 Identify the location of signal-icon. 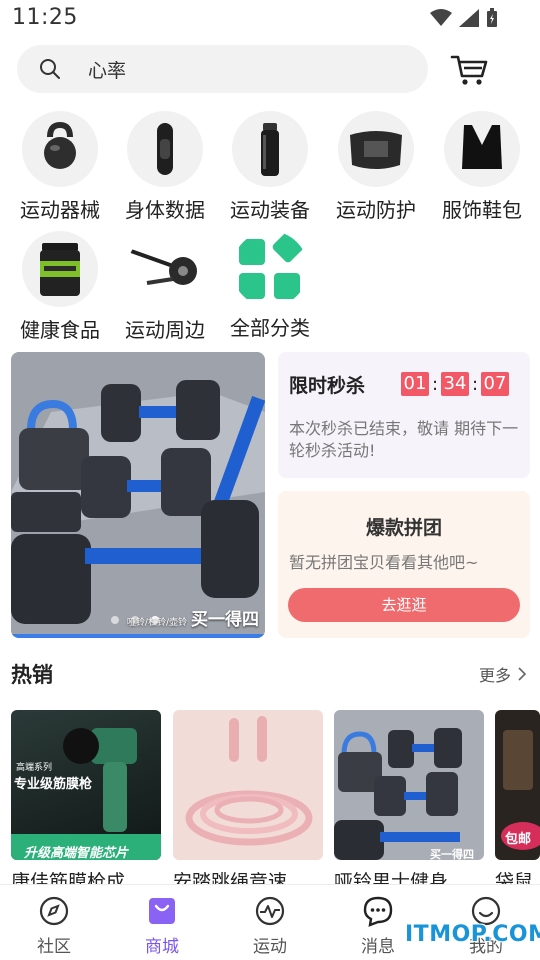
(469, 18).